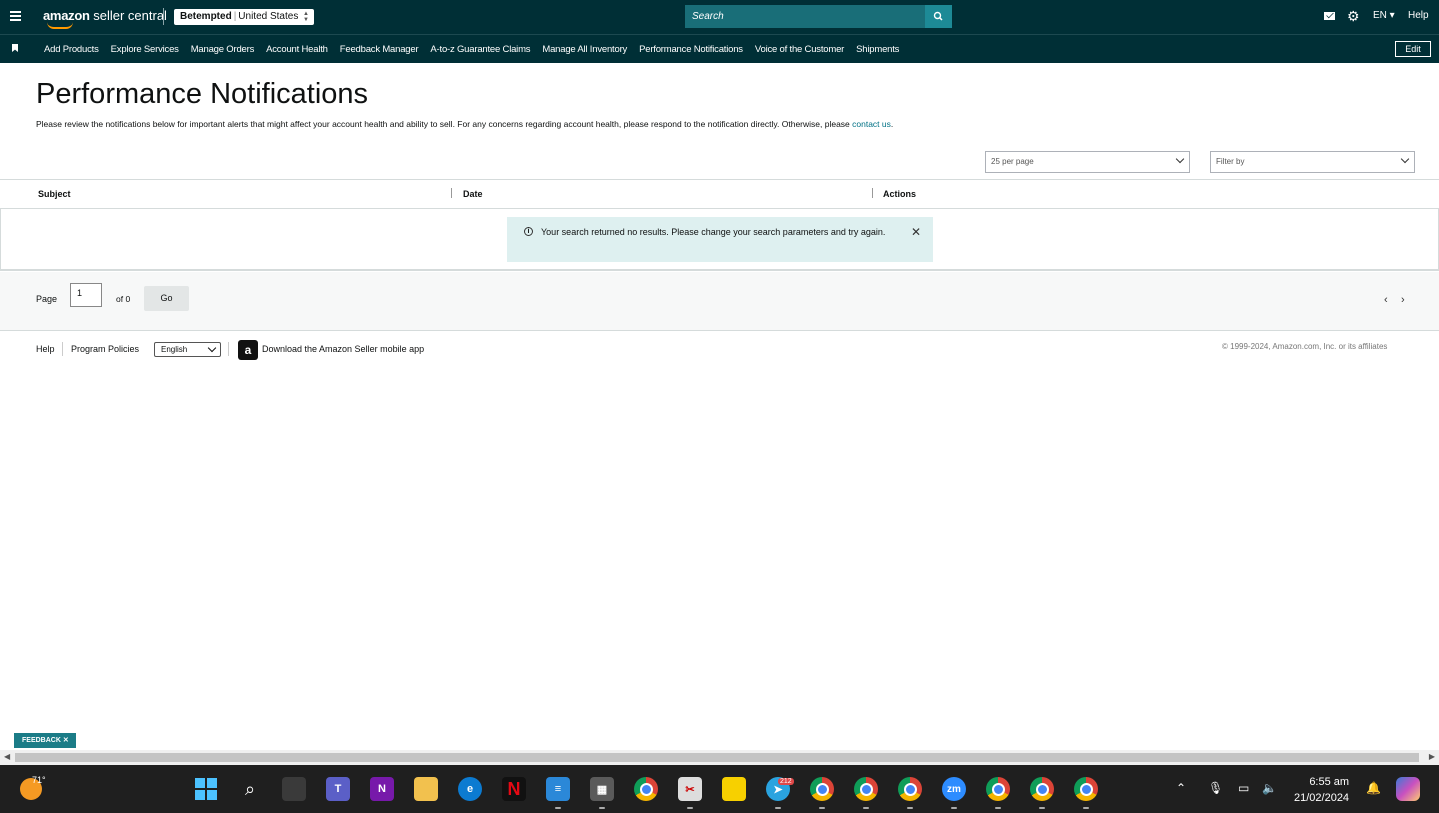 The width and height of the screenshot is (1439, 813). What do you see at coordinates (379, 49) in the screenshot?
I see `nav-feedback-manager: Feedback Manager` at bounding box center [379, 49].